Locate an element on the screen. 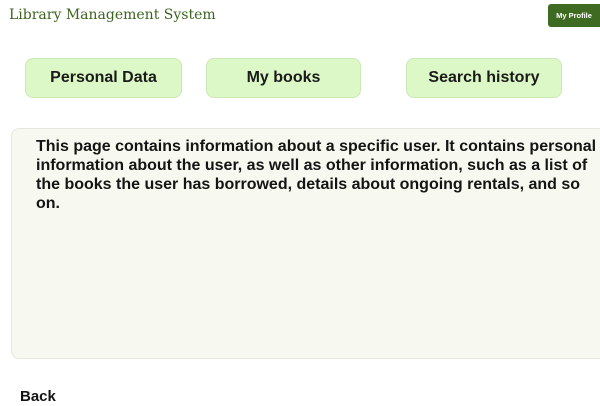 The height and width of the screenshot is (406, 600). tab-personal-data: Personal Data is located at coordinates (103, 78).